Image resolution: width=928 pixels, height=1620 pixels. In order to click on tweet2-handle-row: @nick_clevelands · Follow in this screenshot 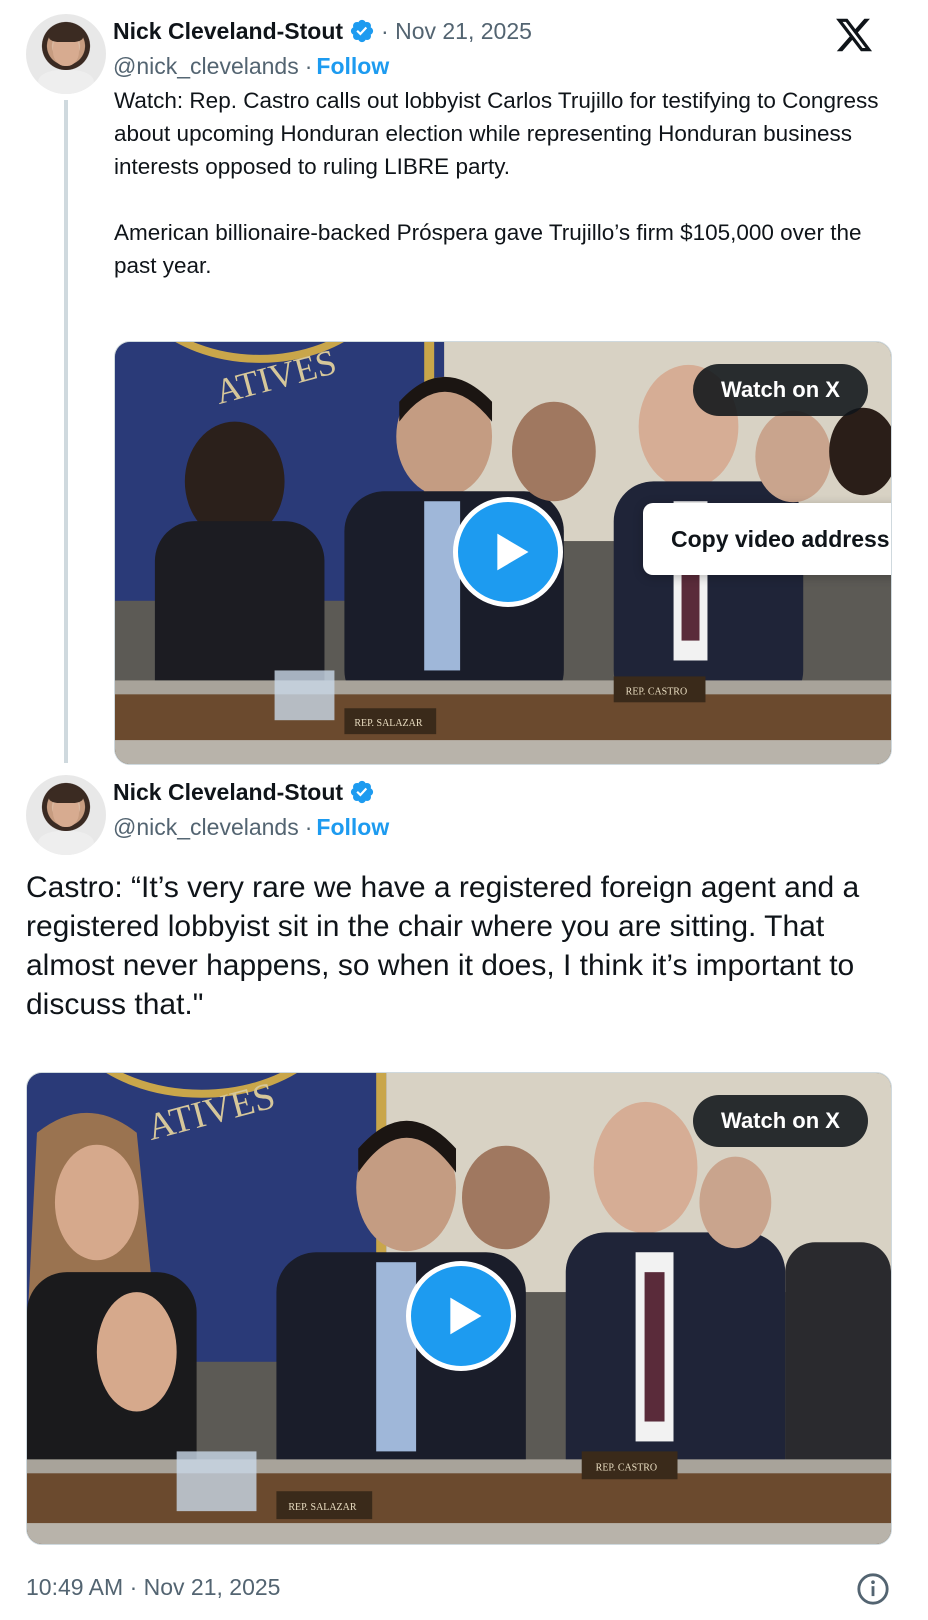, I will do `click(251, 827)`.